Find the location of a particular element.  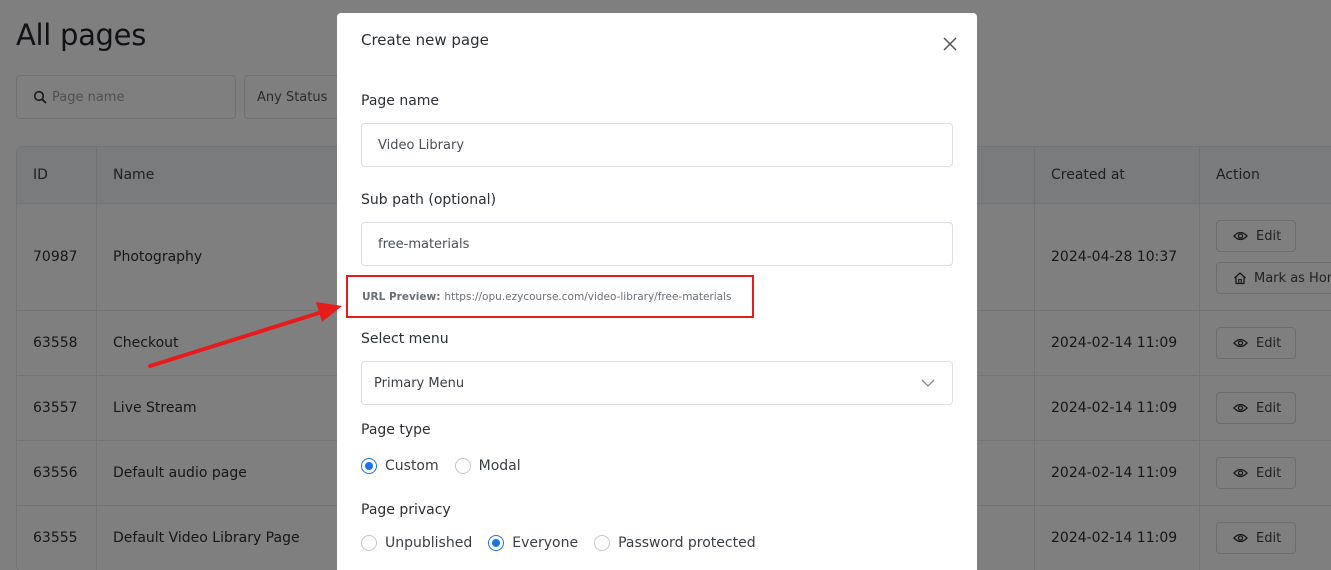

page-privacy-options: Unpublished Everyone Password protected is located at coordinates (566, 543).